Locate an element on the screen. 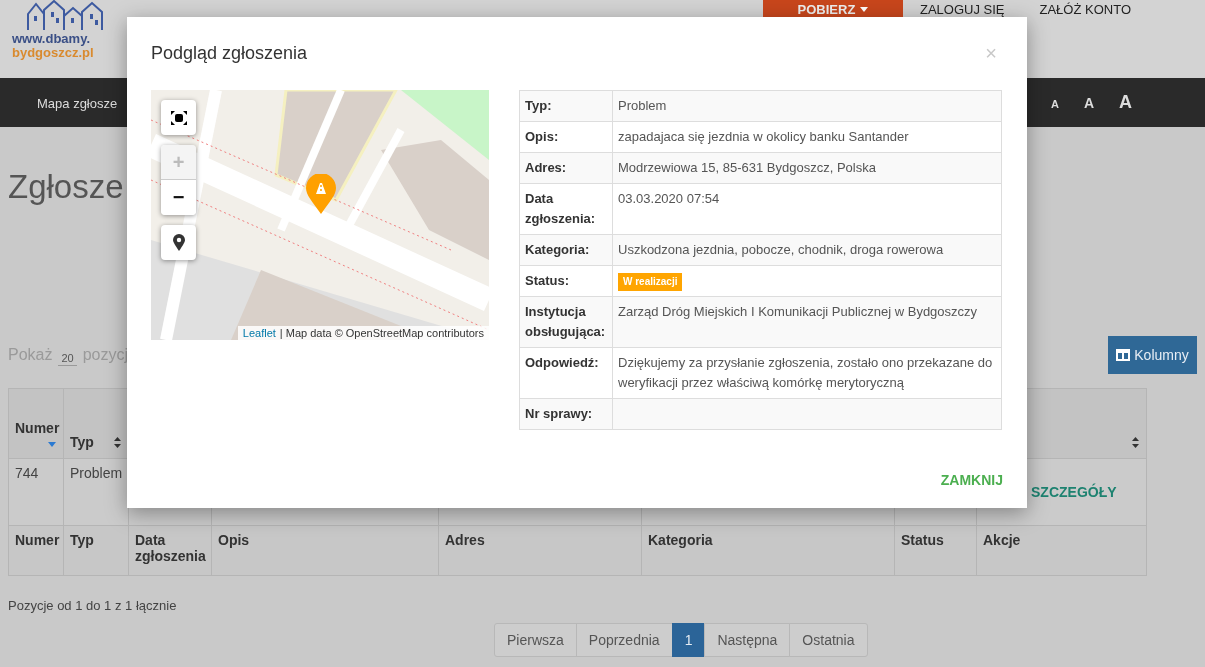 This screenshot has width=1205, height=667. column-footer: Typ is located at coordinates (82, 540).